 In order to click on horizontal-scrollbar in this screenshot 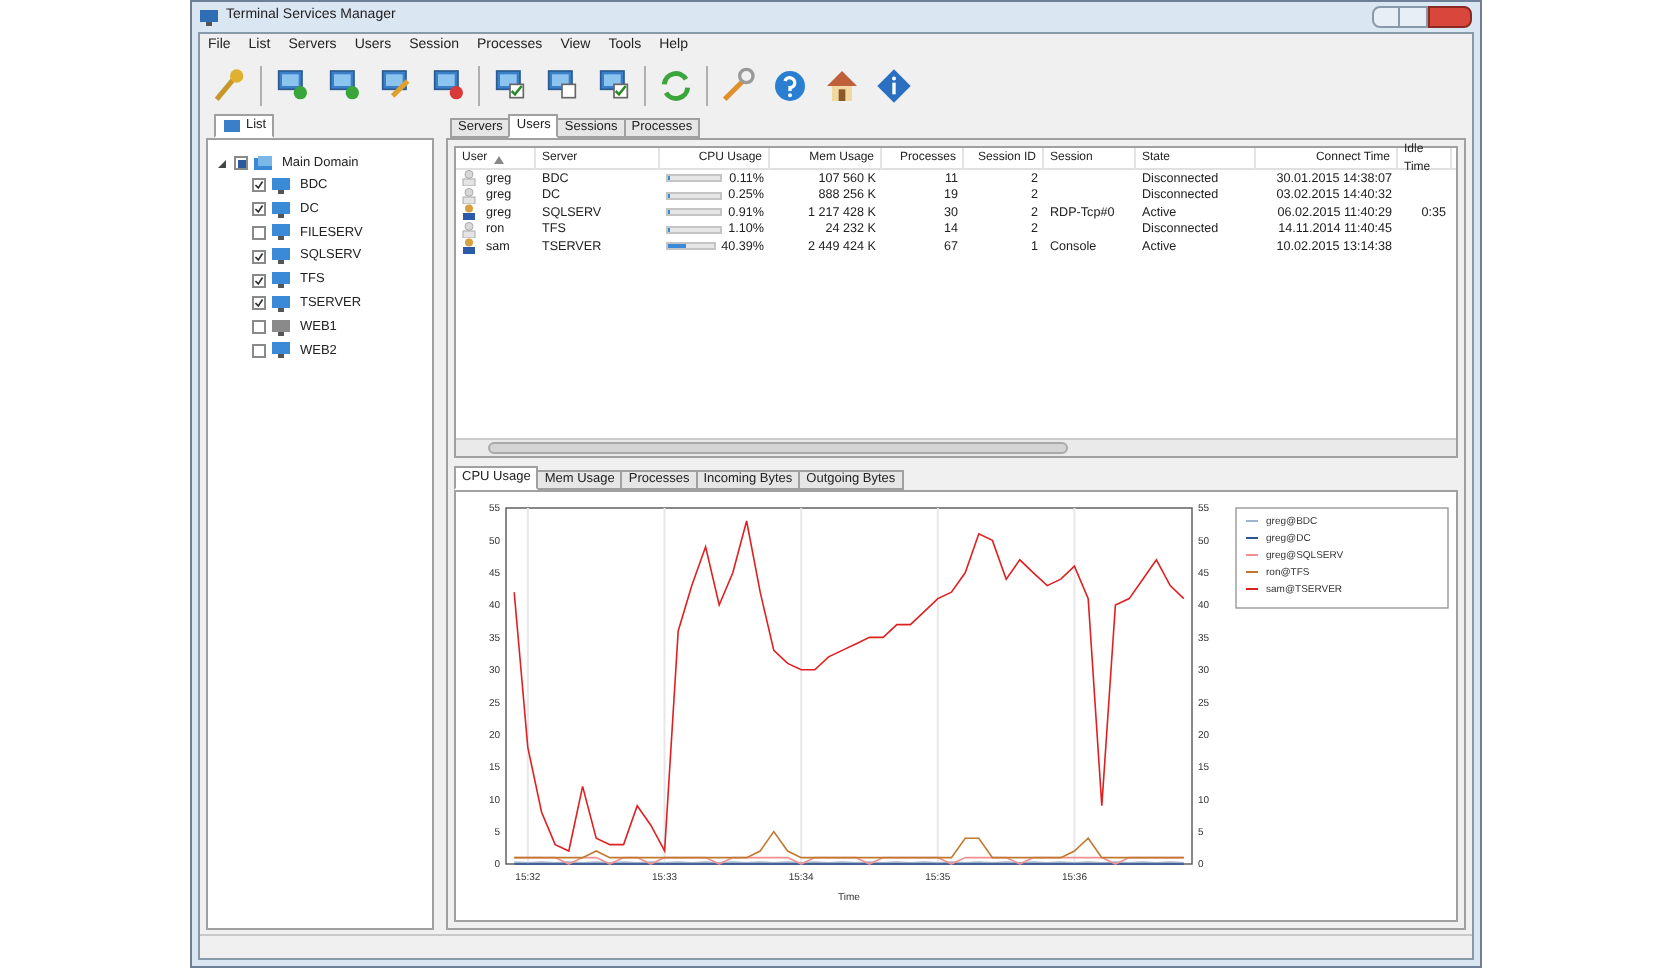, I will do `click(956, 447)`.